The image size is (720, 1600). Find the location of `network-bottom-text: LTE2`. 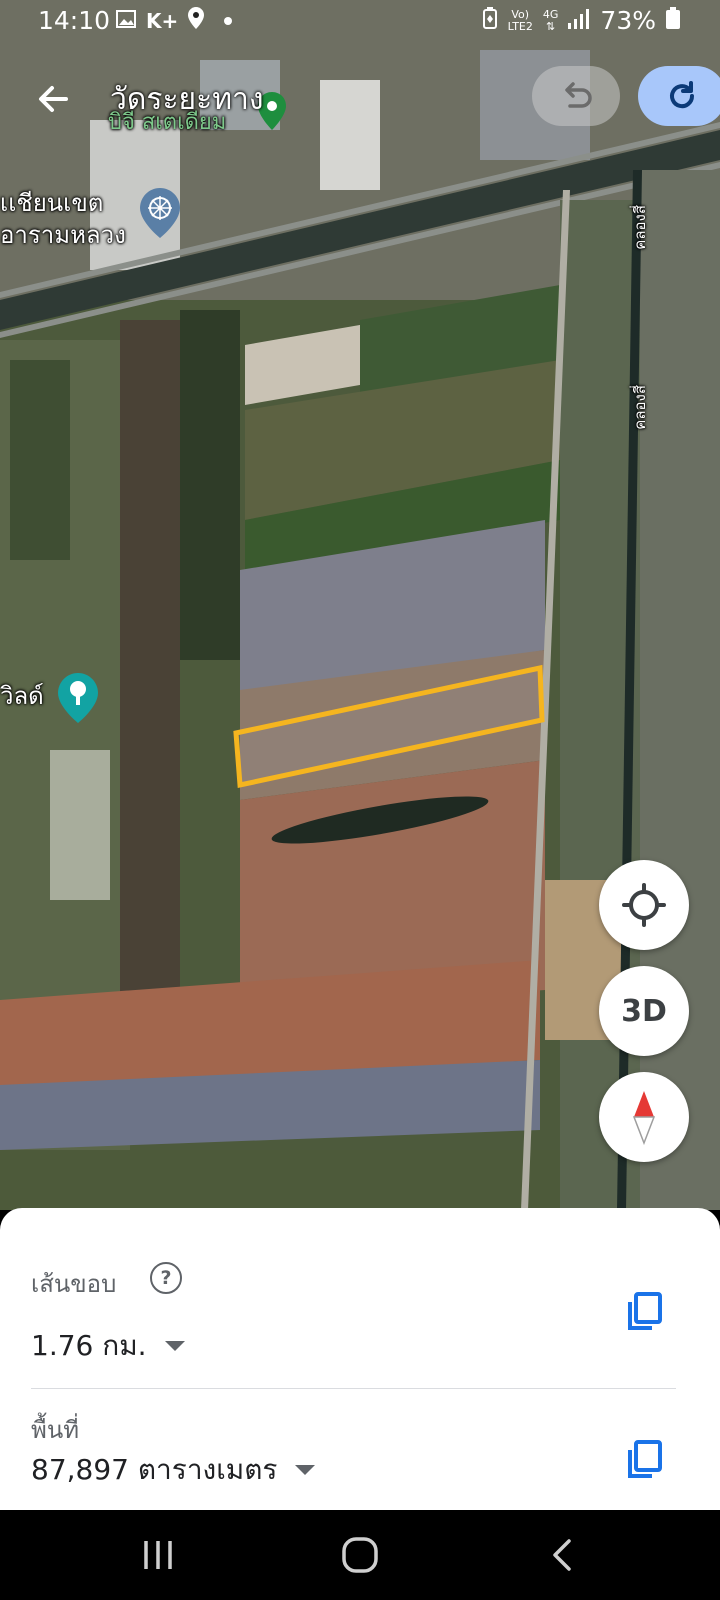

network-bottom-text: LTE2 is located at coordinates (520, 26).